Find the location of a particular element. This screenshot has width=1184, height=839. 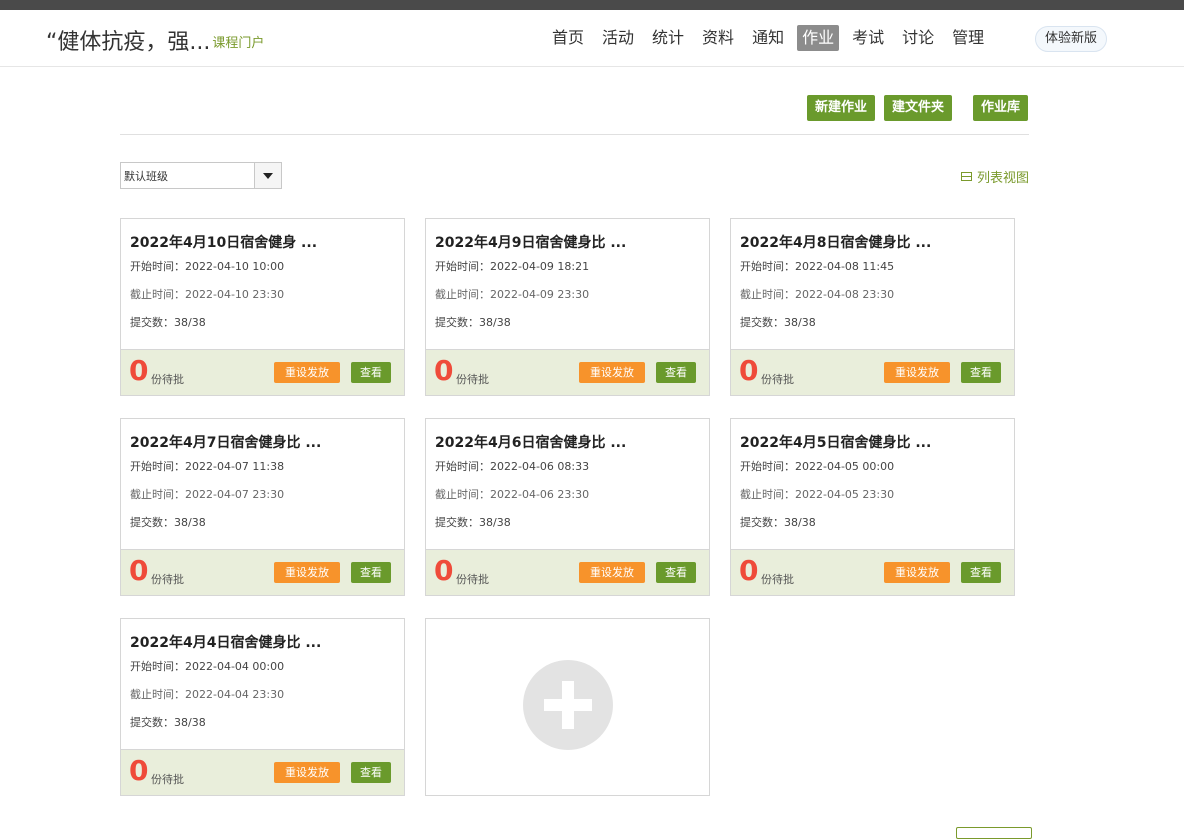

pager-button is located at coordinates (994, 833).